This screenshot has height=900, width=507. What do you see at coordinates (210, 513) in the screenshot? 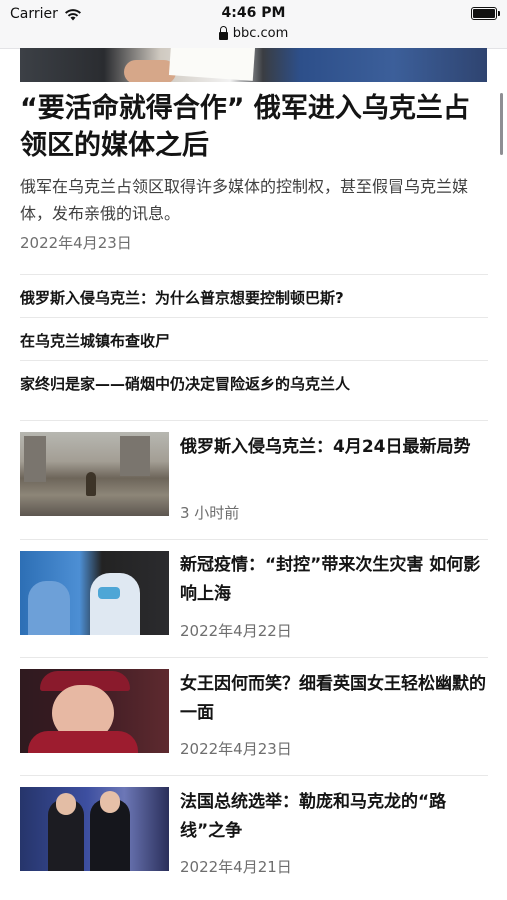
I see `story-date: 3 小时前` at bounding box center [210, 513].